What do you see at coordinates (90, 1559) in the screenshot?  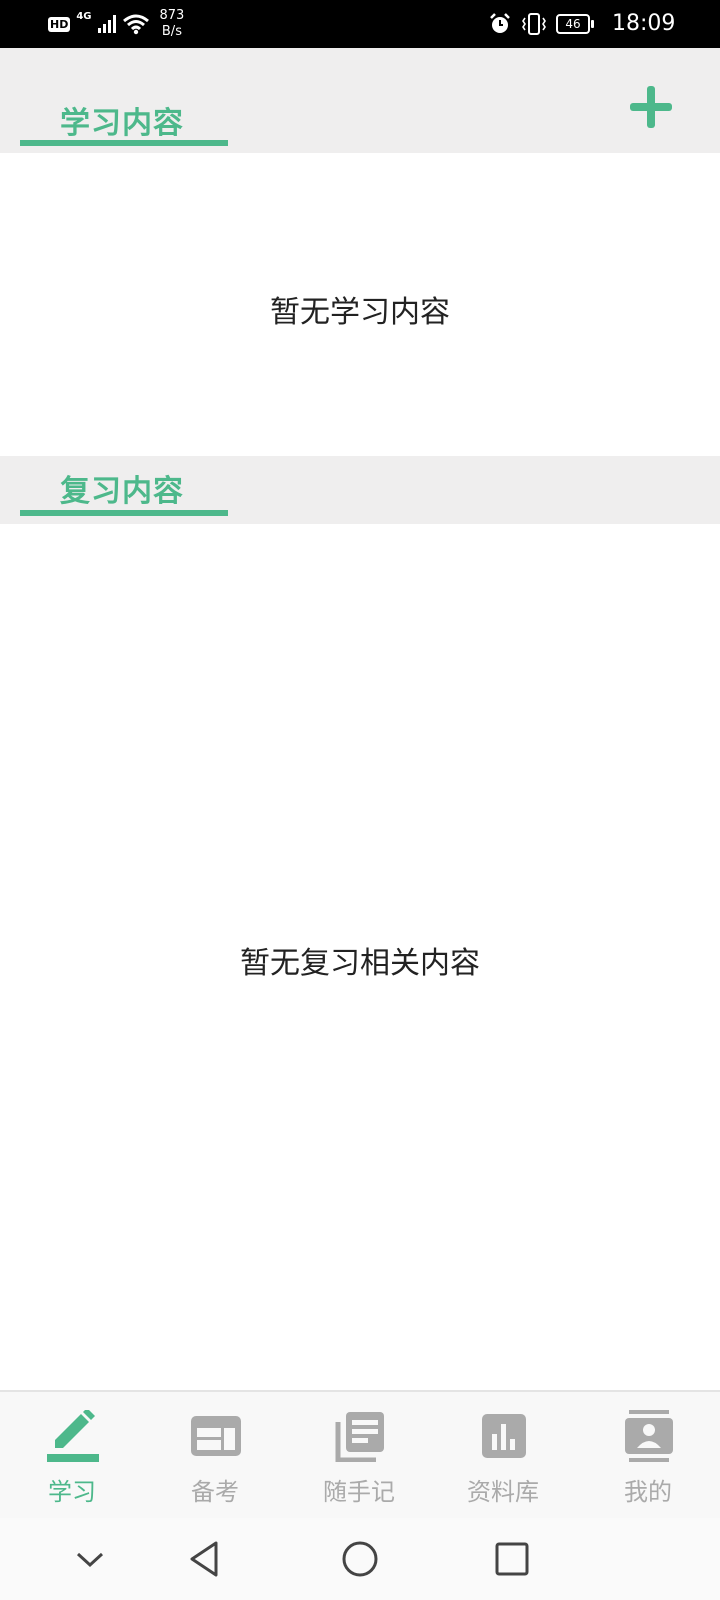 I see `chevron-down-icon` at bounding box center [90, 1559].